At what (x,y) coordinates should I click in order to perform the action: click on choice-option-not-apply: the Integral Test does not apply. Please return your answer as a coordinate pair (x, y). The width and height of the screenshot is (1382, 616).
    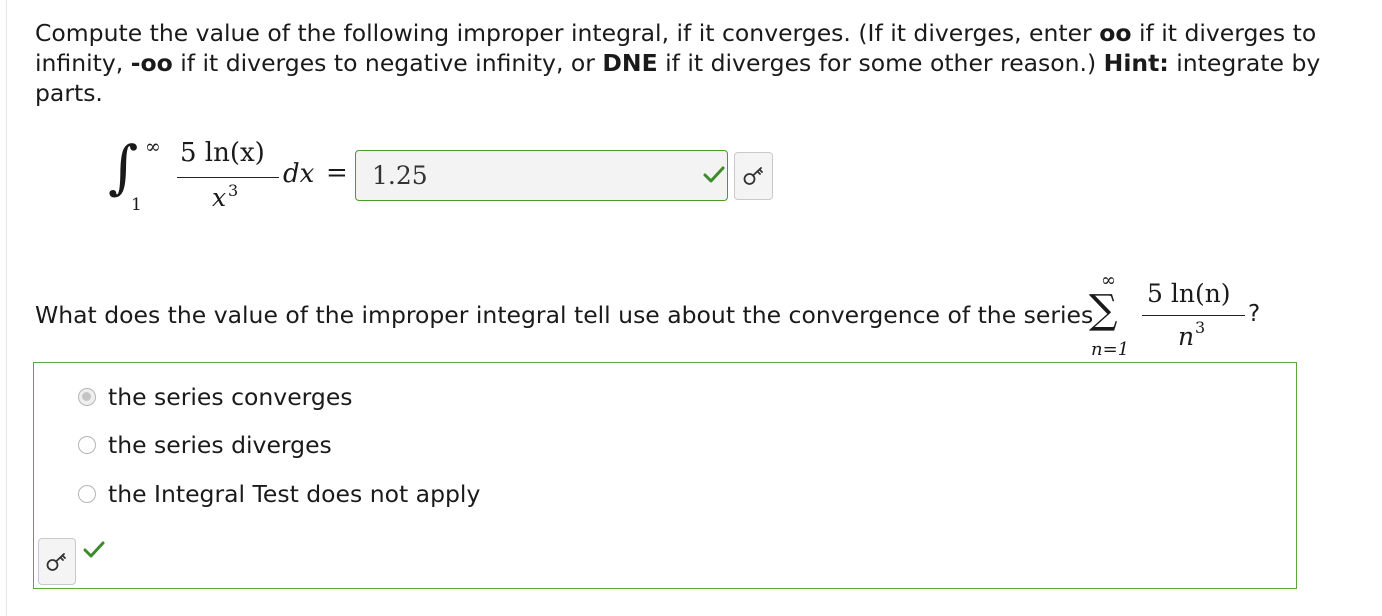
    Looking at the image, I should click on (279, 494).